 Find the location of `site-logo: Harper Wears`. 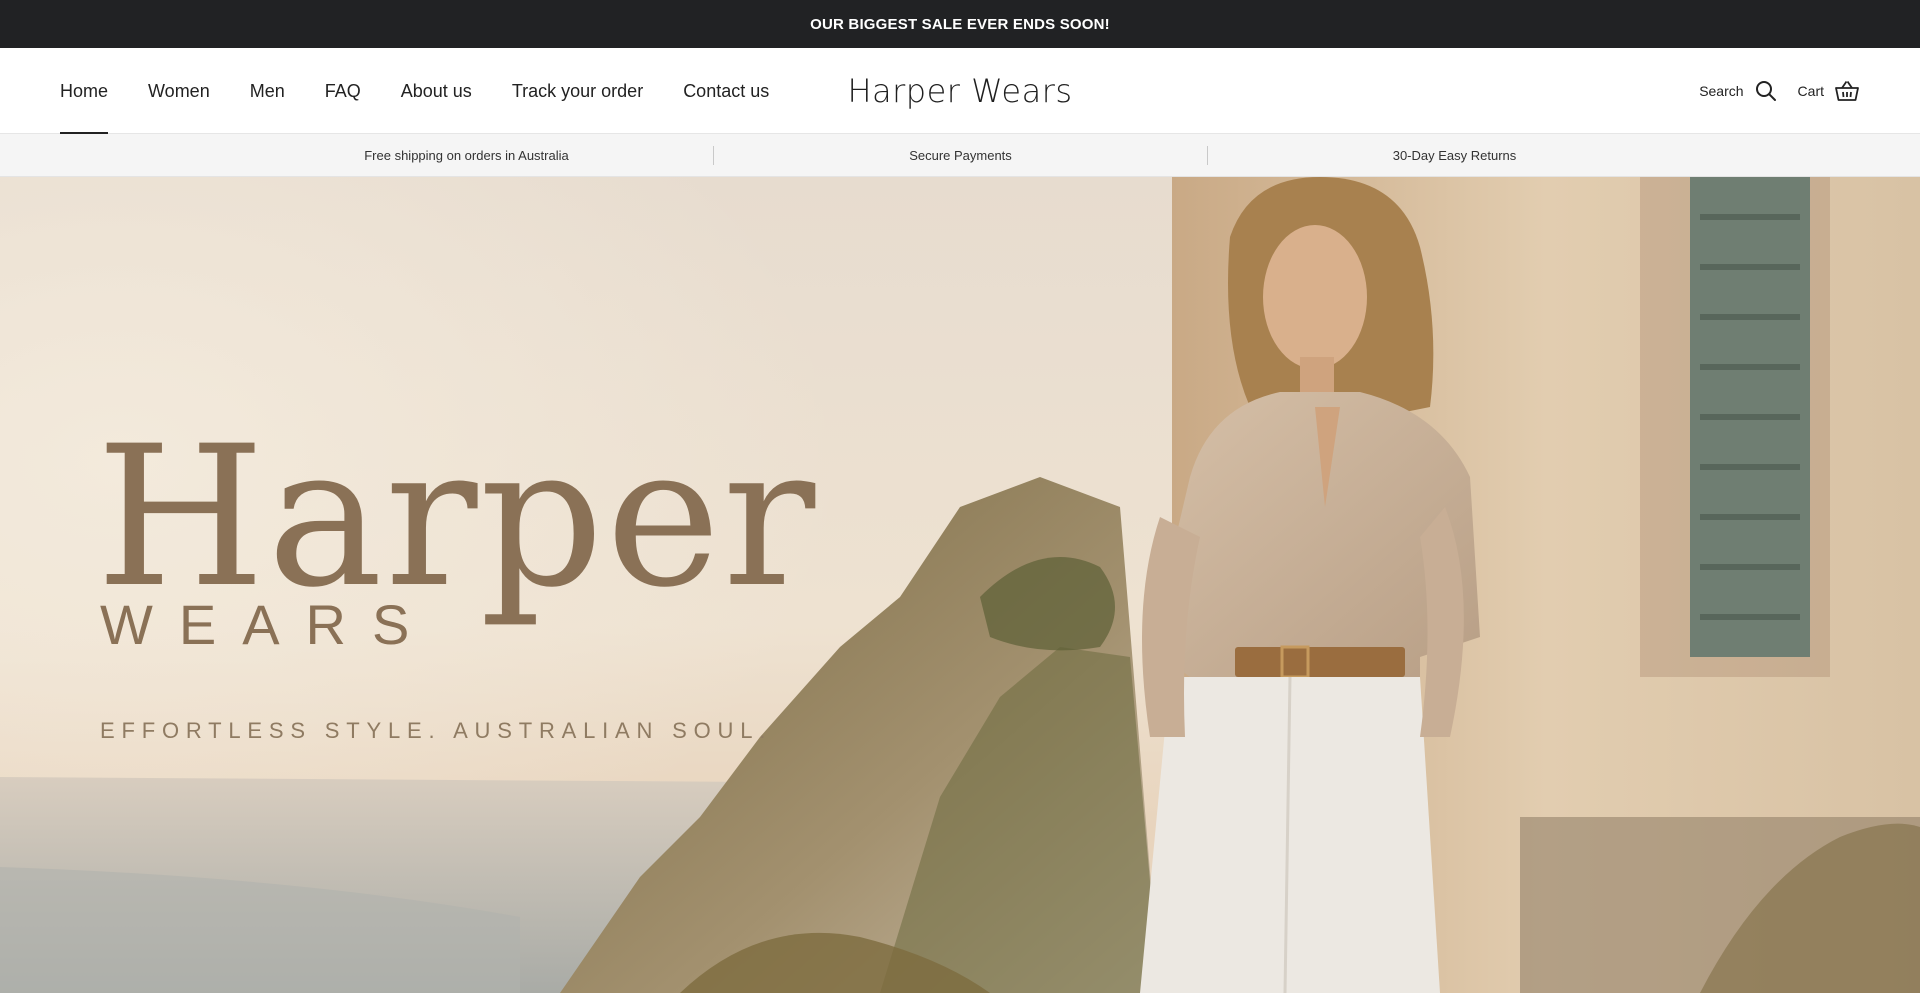

site-logo: Harper Wears is located at coordinates (959, 91).